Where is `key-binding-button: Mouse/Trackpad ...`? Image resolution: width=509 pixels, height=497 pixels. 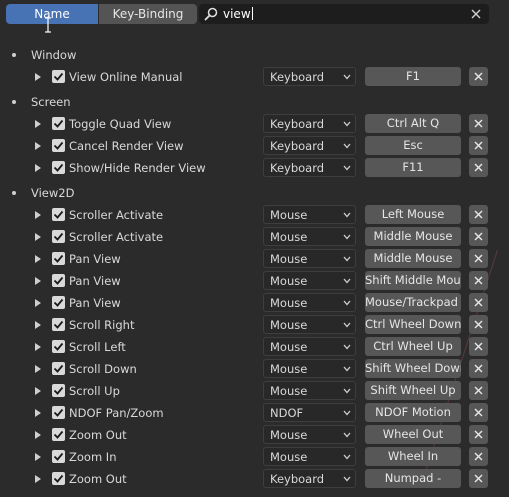
key-binding-button: Mouse/Trackpad ... is located at coordinates (413, 302).